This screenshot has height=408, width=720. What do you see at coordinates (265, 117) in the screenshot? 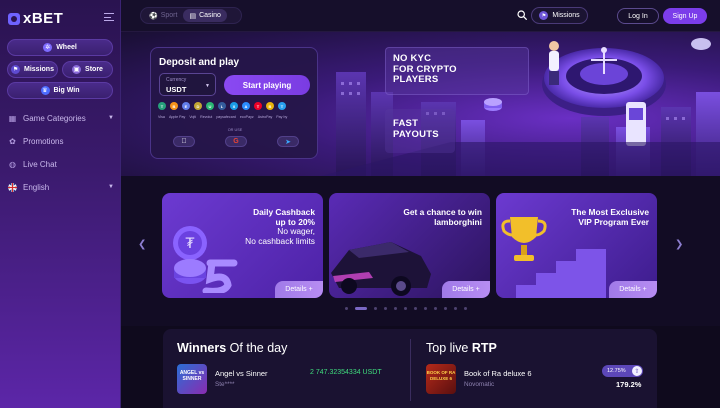
I see `payment-astropay: AstroPay` at bounding box center [265, 117].